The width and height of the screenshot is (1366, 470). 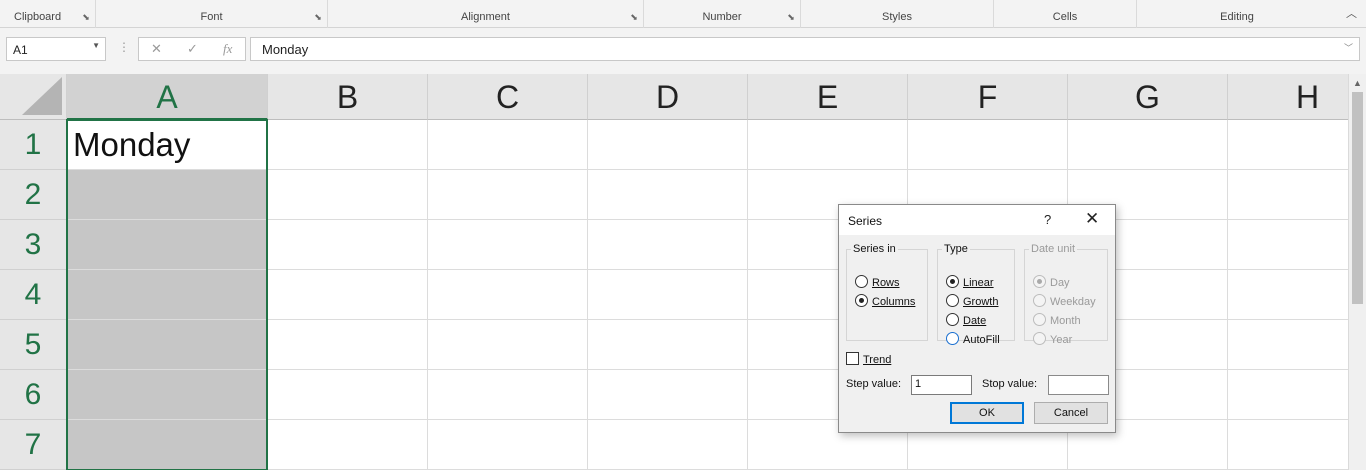 I want to click on cell-c3, so click(x=508, y=245).